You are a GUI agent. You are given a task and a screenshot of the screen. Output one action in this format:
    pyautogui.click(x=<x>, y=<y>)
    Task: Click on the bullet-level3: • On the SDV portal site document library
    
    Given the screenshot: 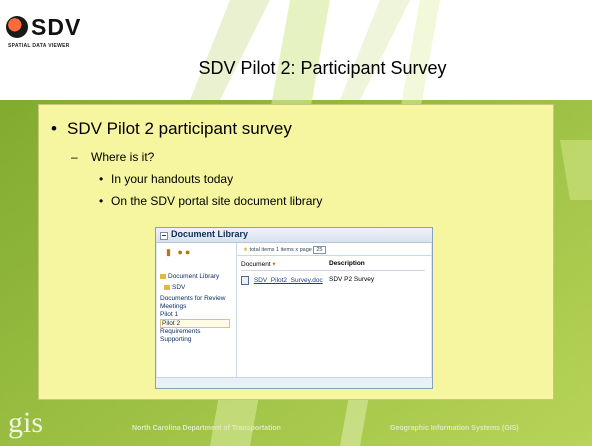 What is the action you would take?
    pyautogui.click(x=211, y=201)
    